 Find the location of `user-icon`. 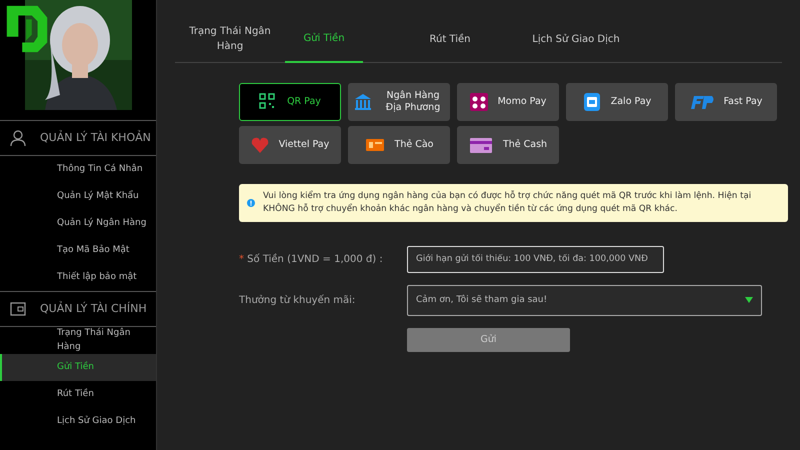

user-icon is located at coordinates (18, 138).